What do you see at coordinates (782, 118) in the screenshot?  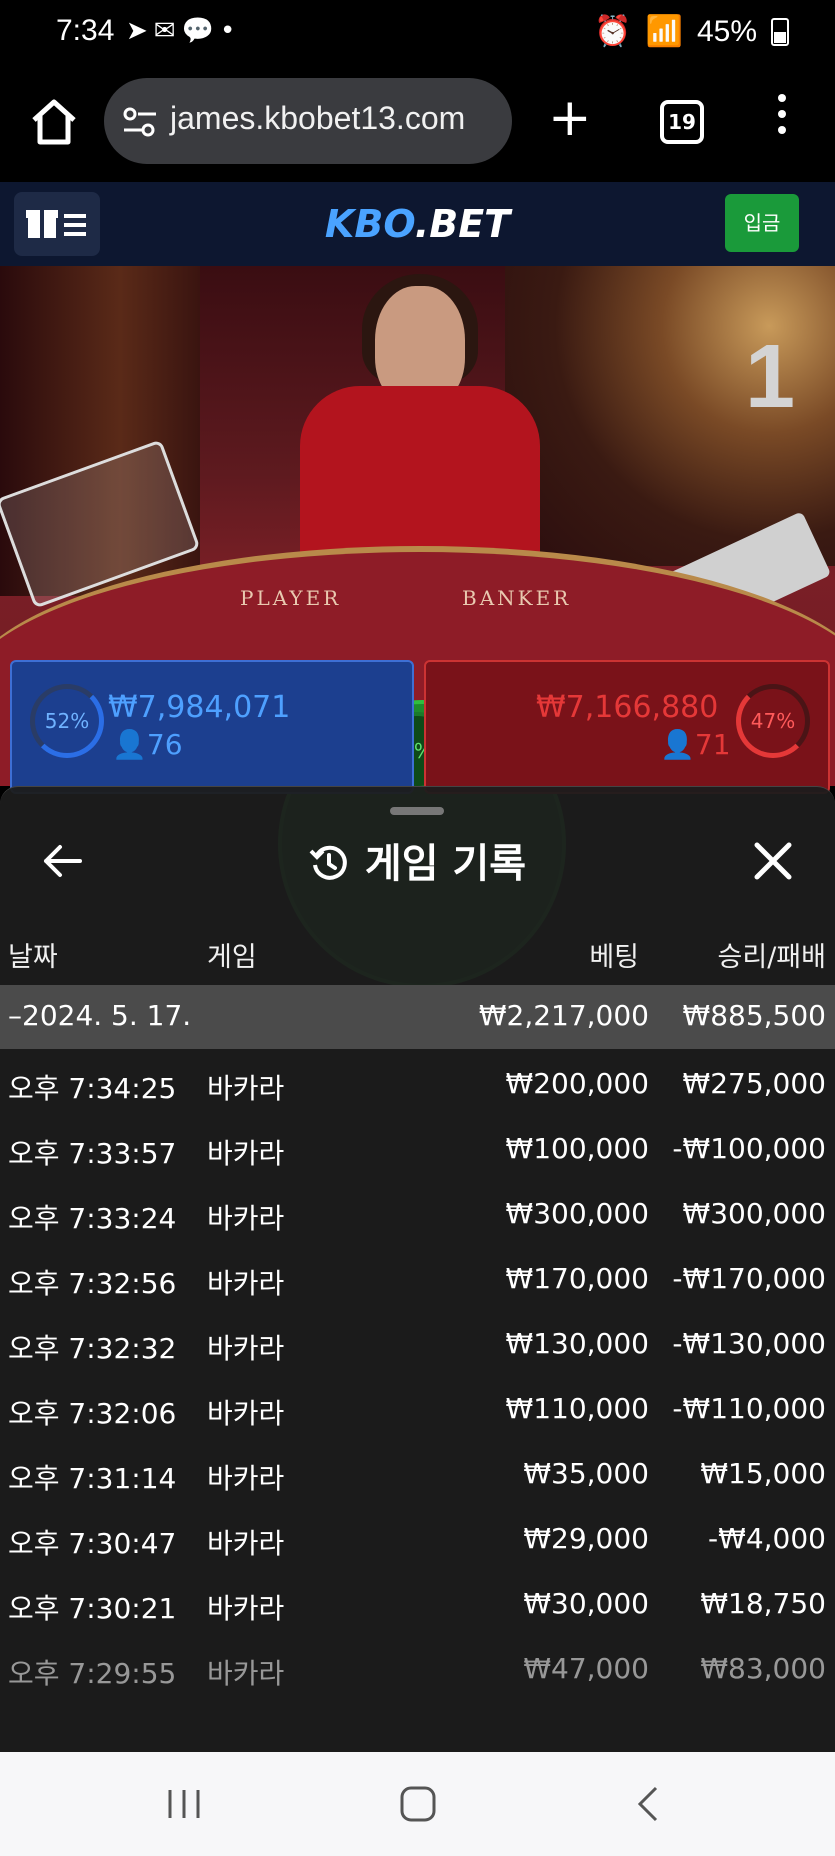 I see `more-menu-icon` at bounding box center [782, 118].